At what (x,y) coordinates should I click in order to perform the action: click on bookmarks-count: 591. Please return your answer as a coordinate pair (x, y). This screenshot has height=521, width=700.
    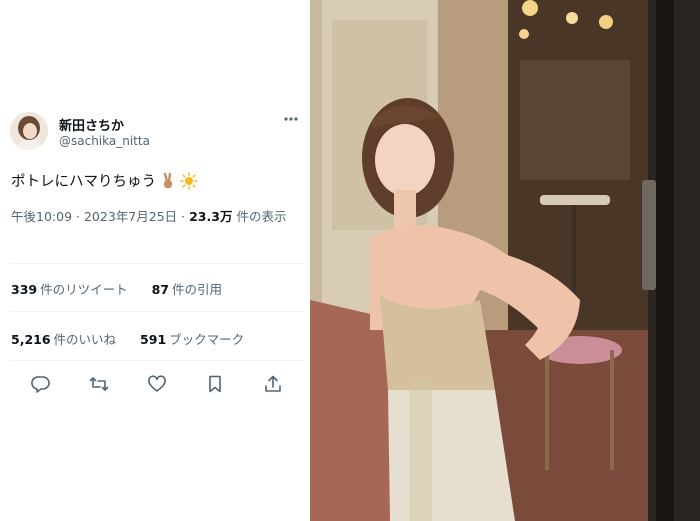
    Looking at the image, I should click on (153, 339).